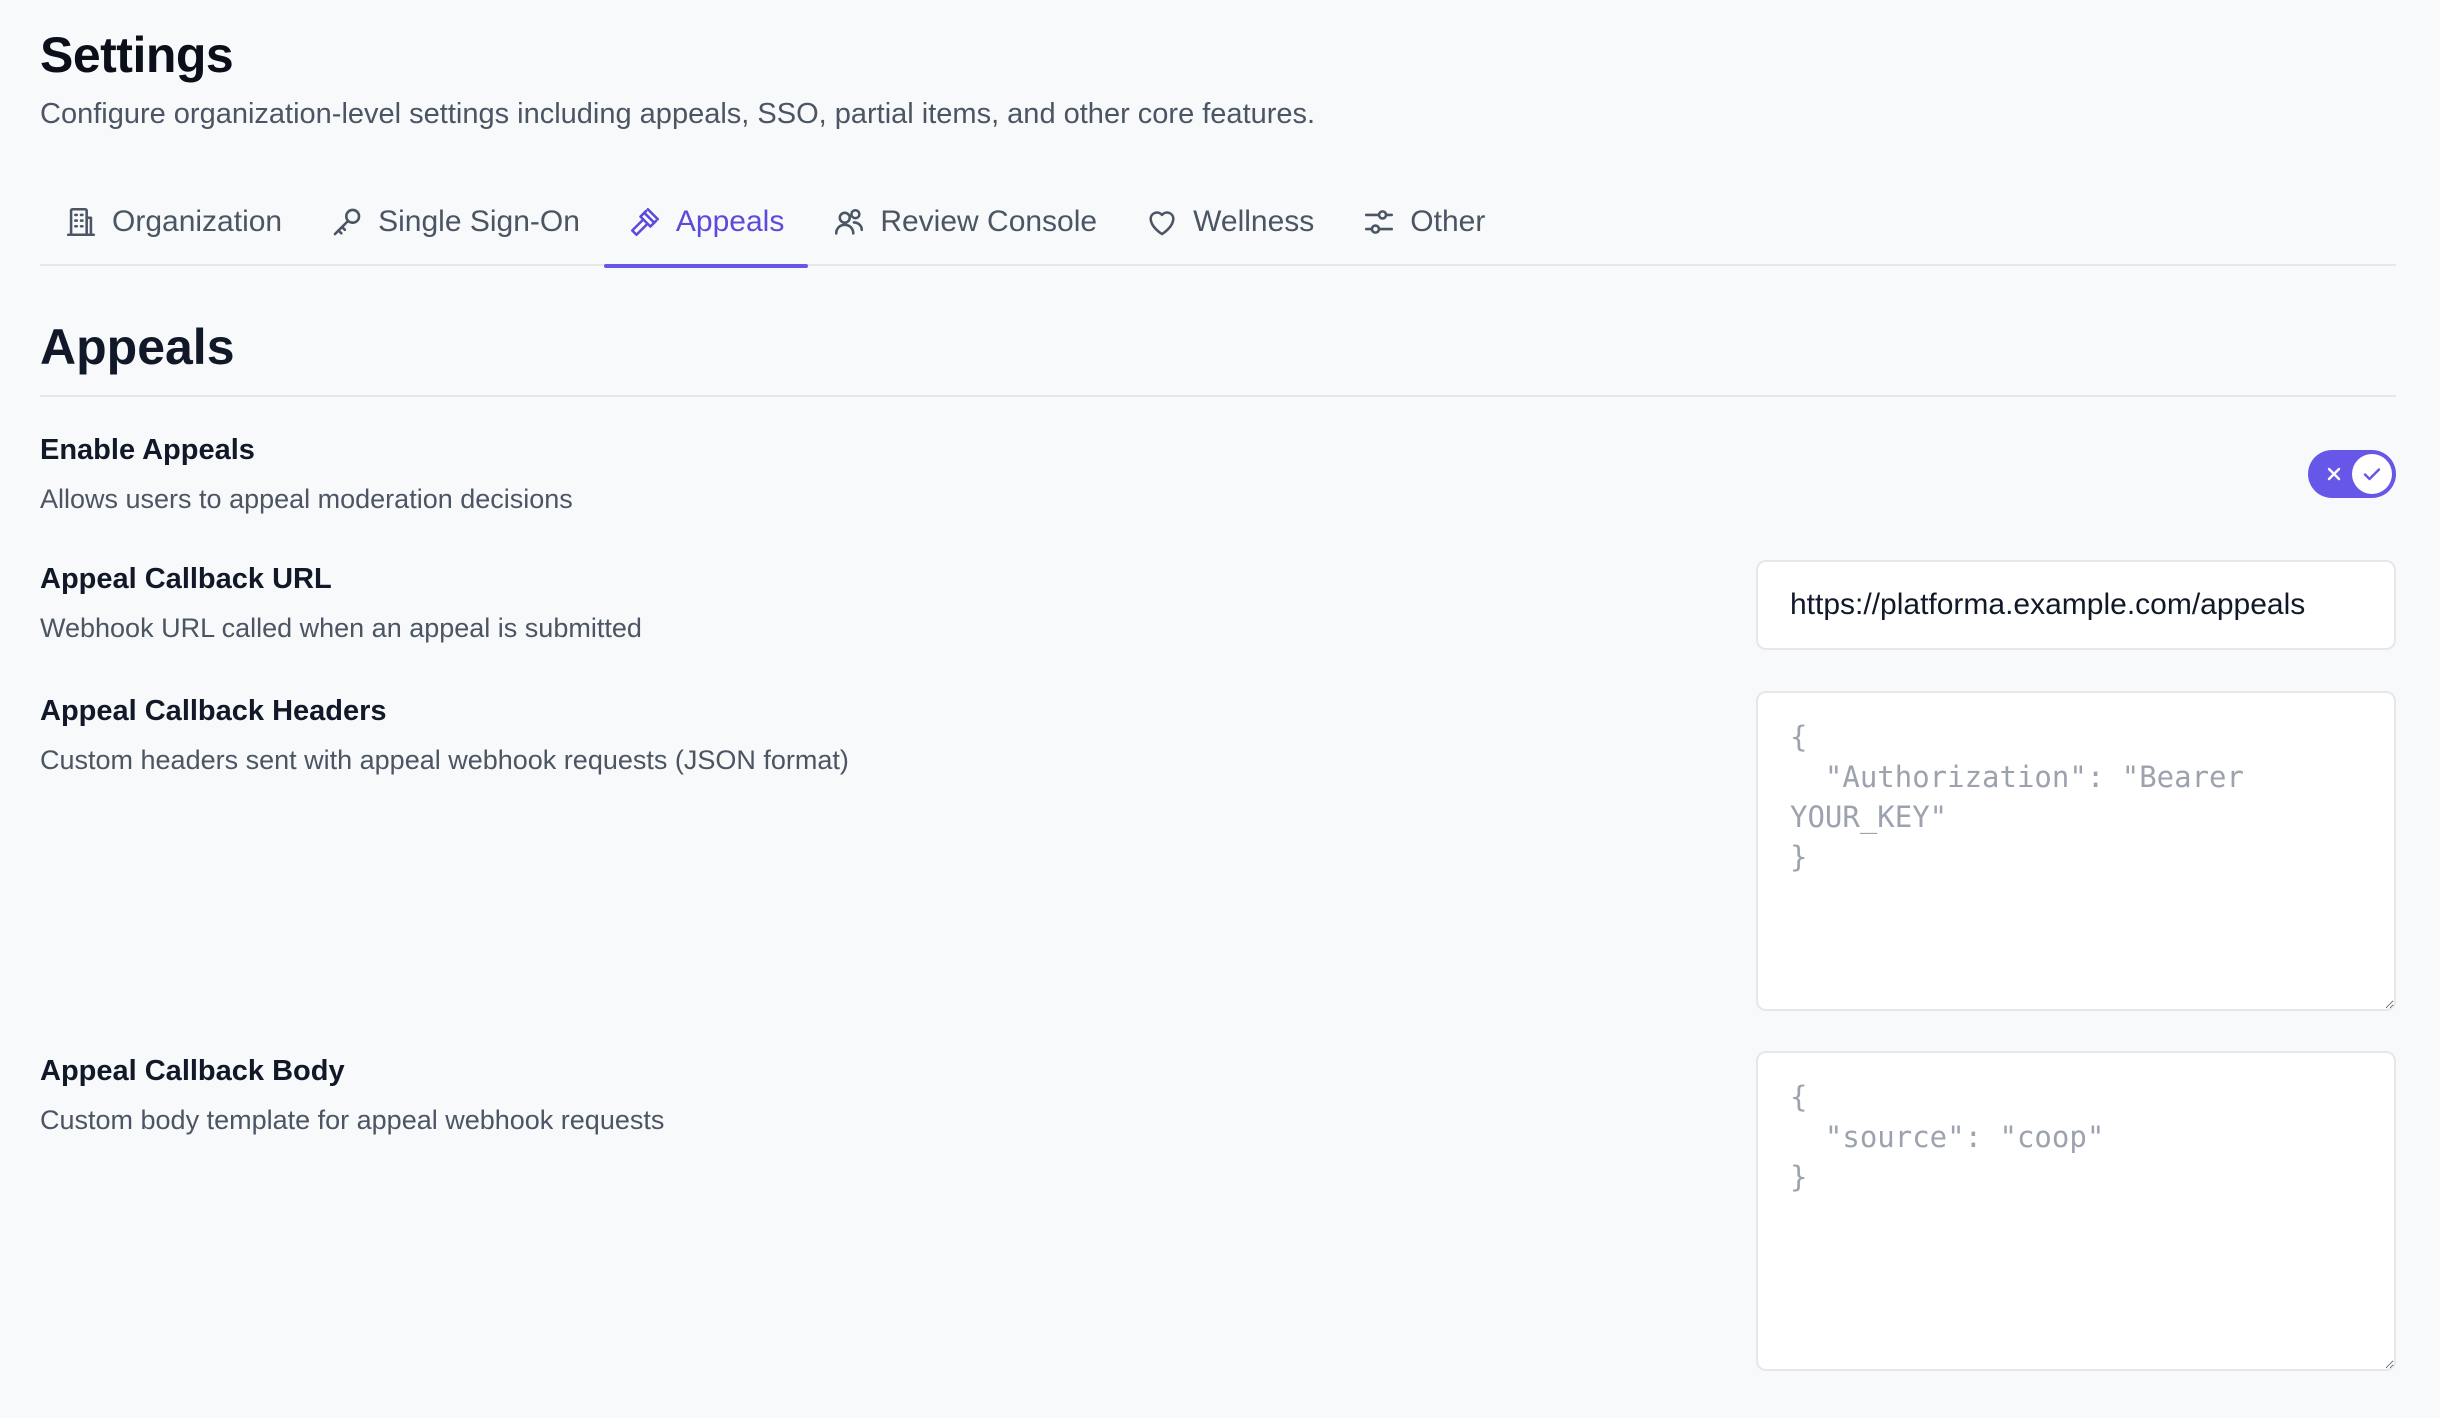  What do you see at coordinates (1448, 221) in the screenshot?
I see `tab-label: Other` at bounding box center [1448, 221].